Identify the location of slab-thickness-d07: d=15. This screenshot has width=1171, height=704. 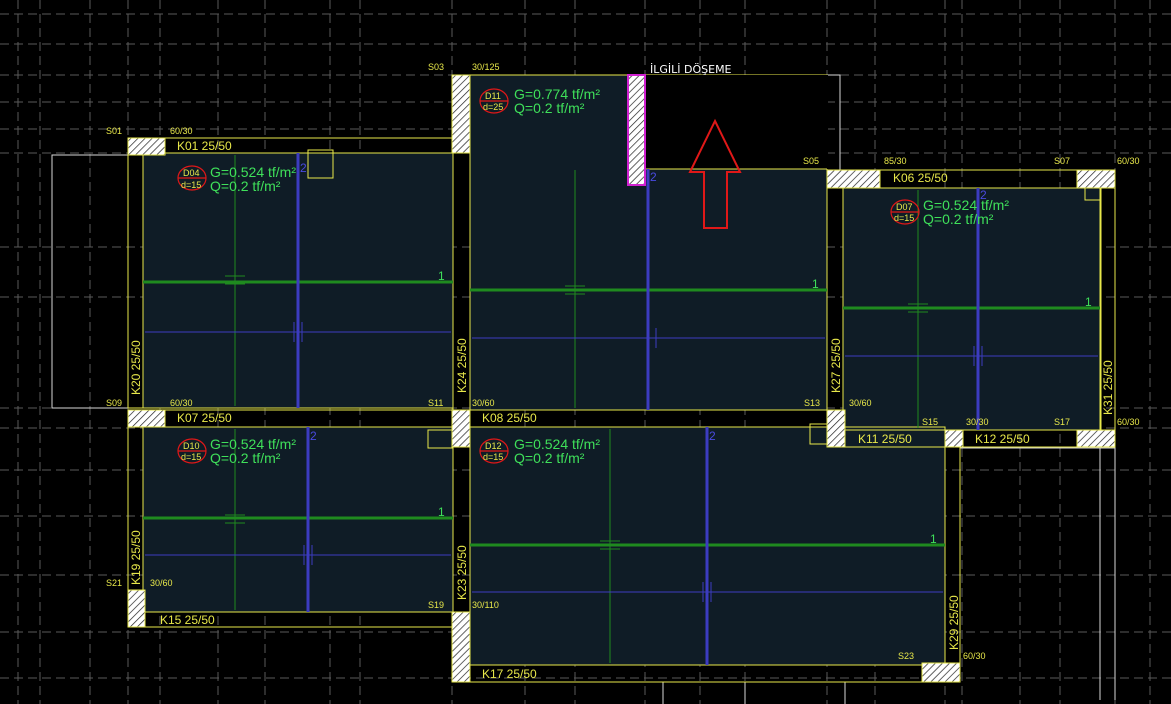
(904, 218).